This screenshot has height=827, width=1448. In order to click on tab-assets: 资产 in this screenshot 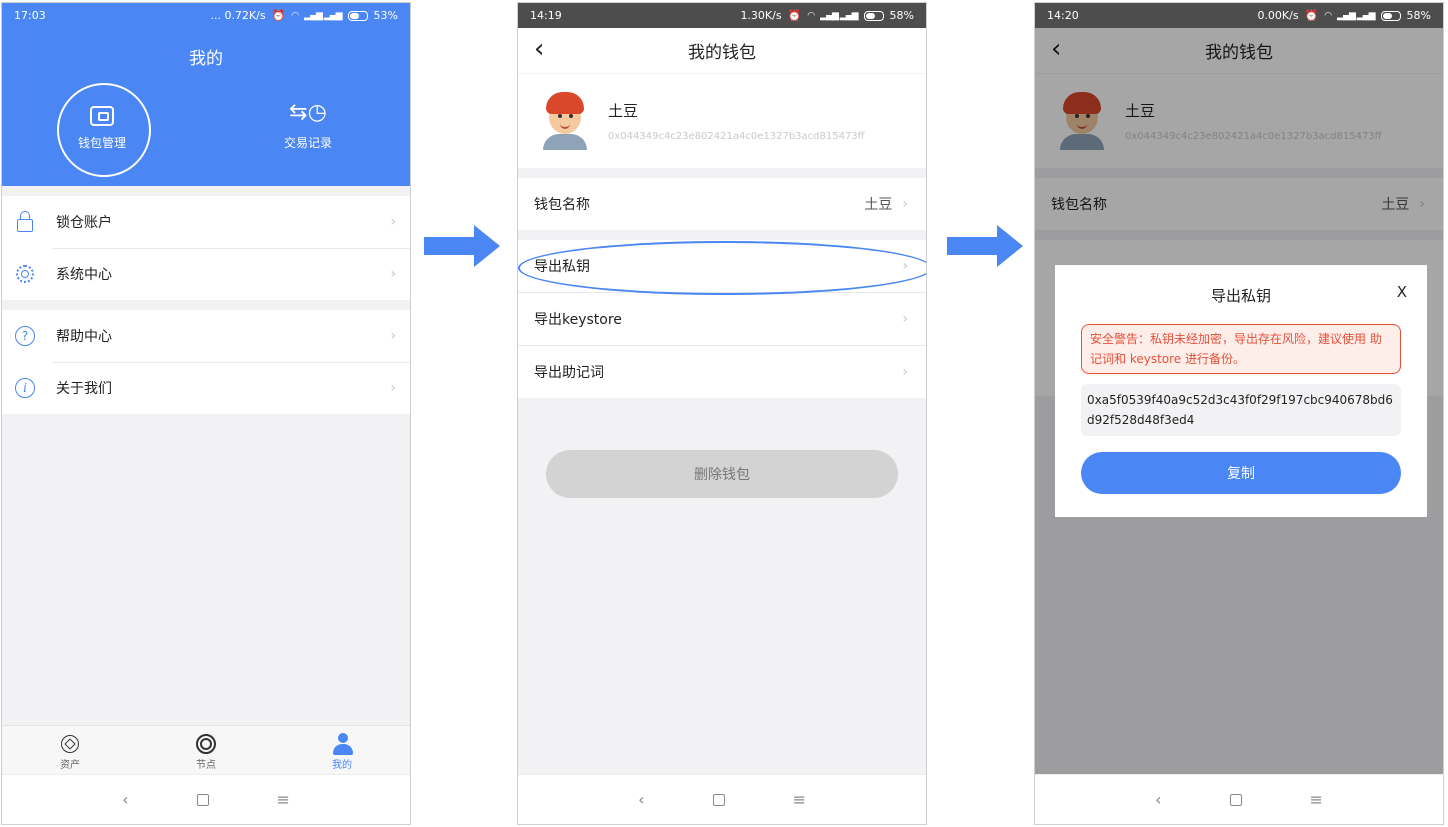, I will do `click(70, 752)`.